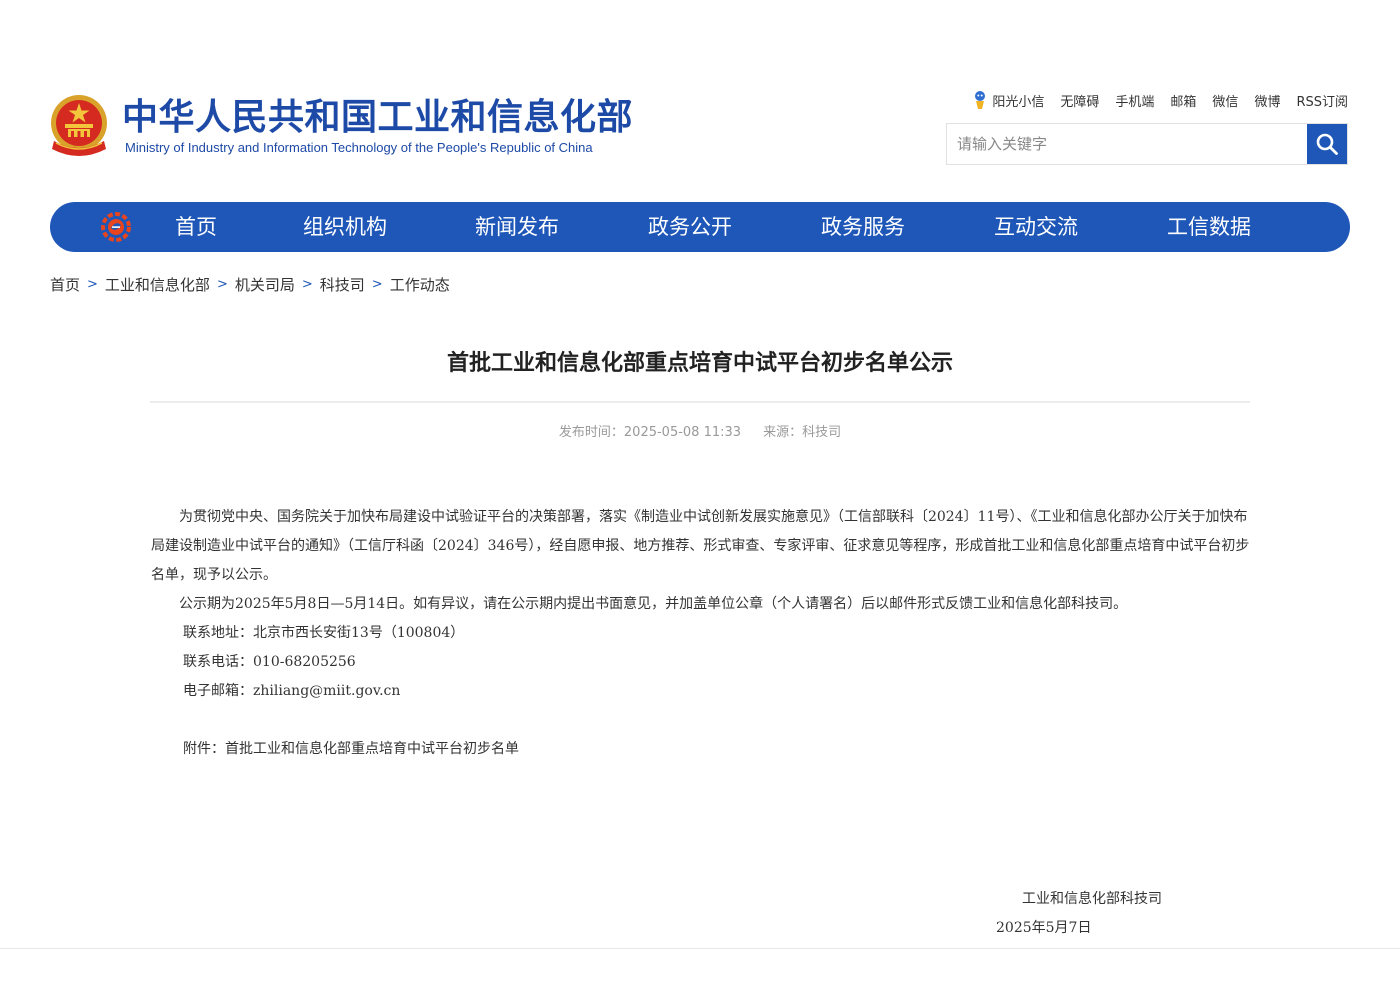 Image resolution: width=1400 pixels, height=1000 pixels. I want to click on search-input, so click(1128, 144).